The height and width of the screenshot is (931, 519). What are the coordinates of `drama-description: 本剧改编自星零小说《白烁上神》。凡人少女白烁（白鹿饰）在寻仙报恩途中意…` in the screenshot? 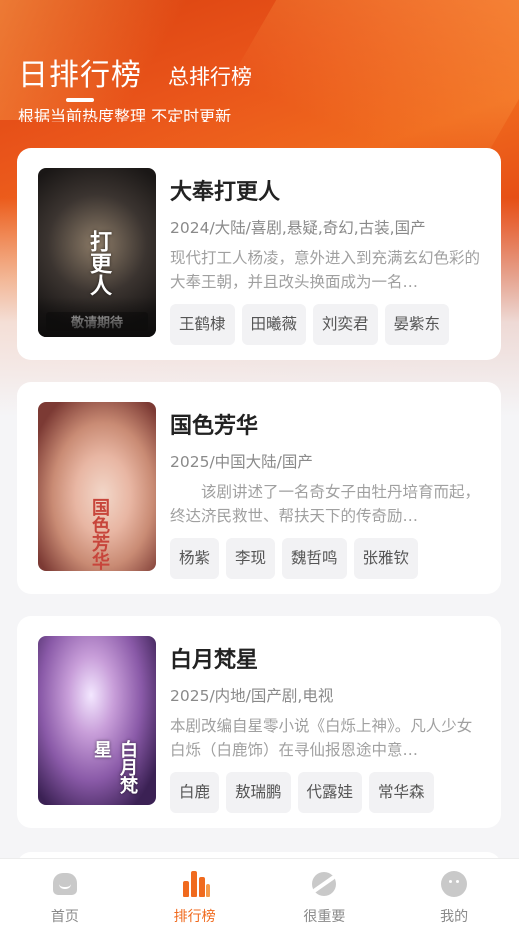 It's located at (321, 738).